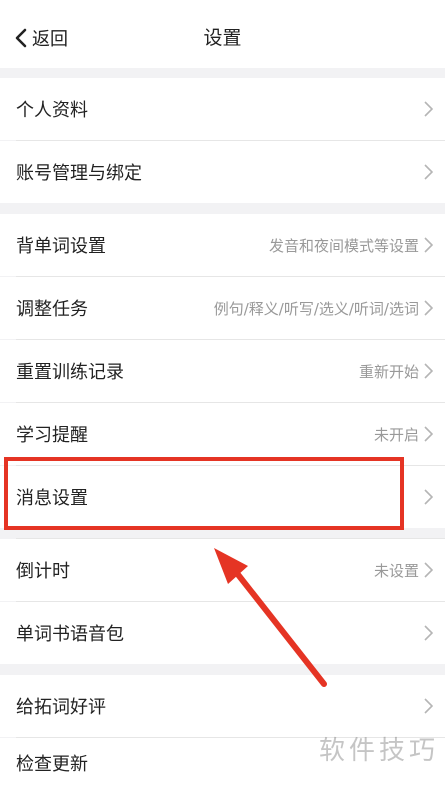 The height and width of the screenshot is (788, 445). I want to click on annotation-arrow-icon, so click(270, 617).